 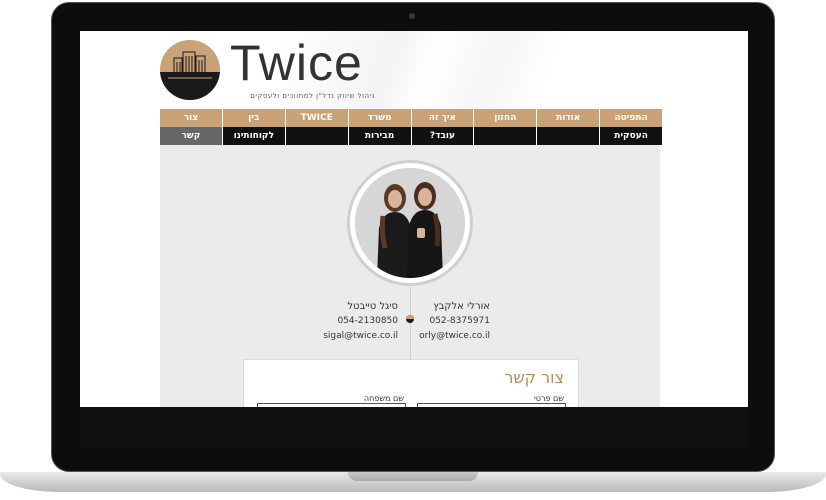 I want to click on team-photo-illustration, so click(x=410, y=223).